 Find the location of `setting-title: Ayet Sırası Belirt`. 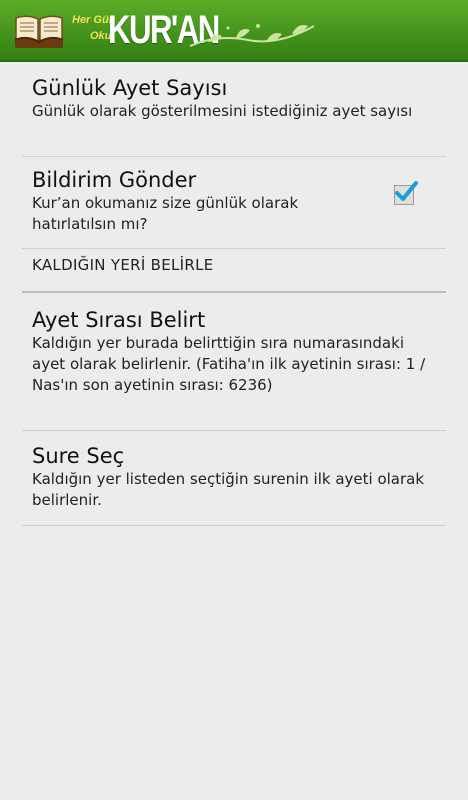

setting-title: Ayet Sırası Belirt is located at coordinates (119, 320).